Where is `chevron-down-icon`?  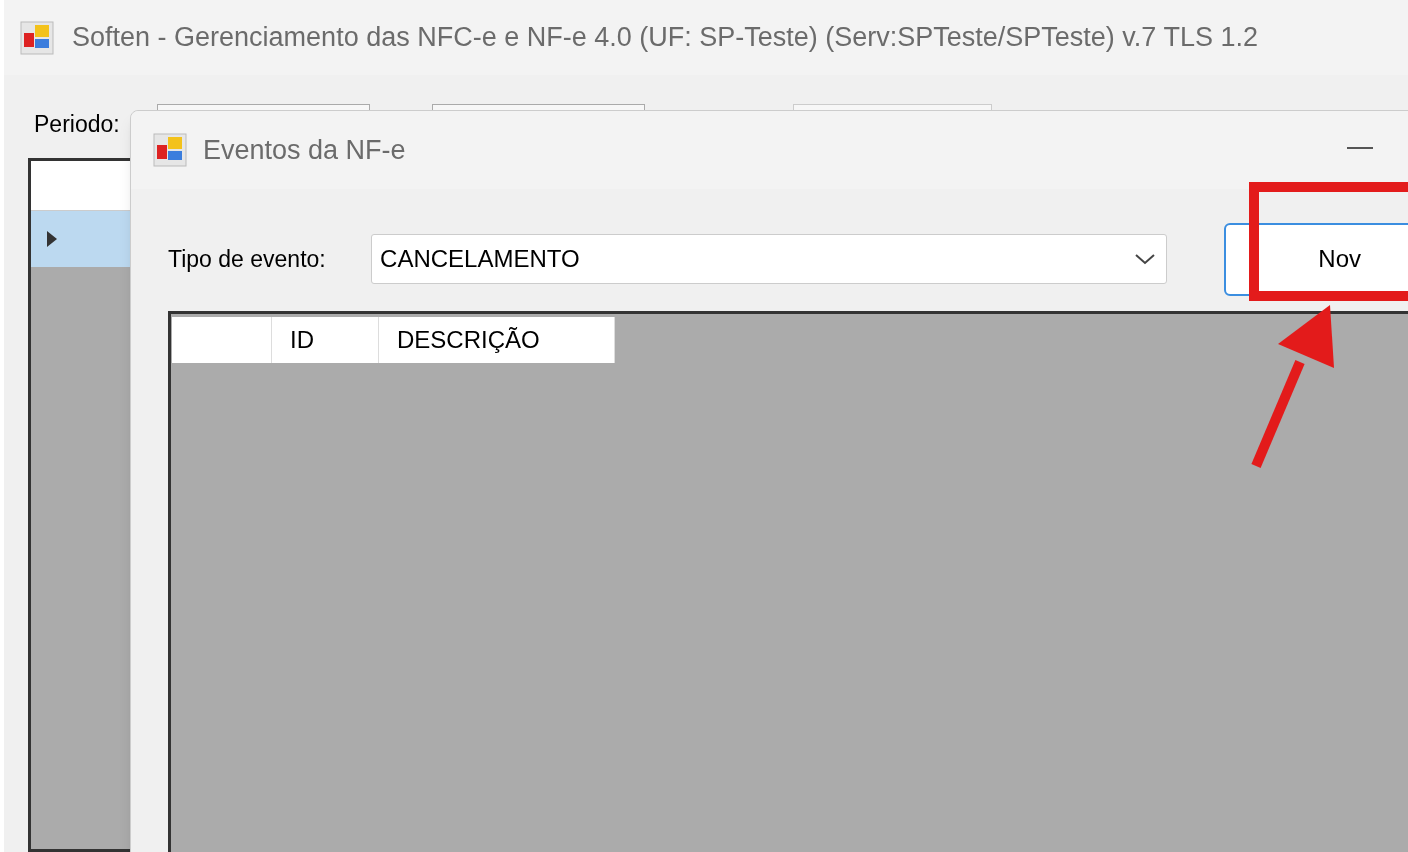 chevron-down-icon is located at coordinates (1145, 259).